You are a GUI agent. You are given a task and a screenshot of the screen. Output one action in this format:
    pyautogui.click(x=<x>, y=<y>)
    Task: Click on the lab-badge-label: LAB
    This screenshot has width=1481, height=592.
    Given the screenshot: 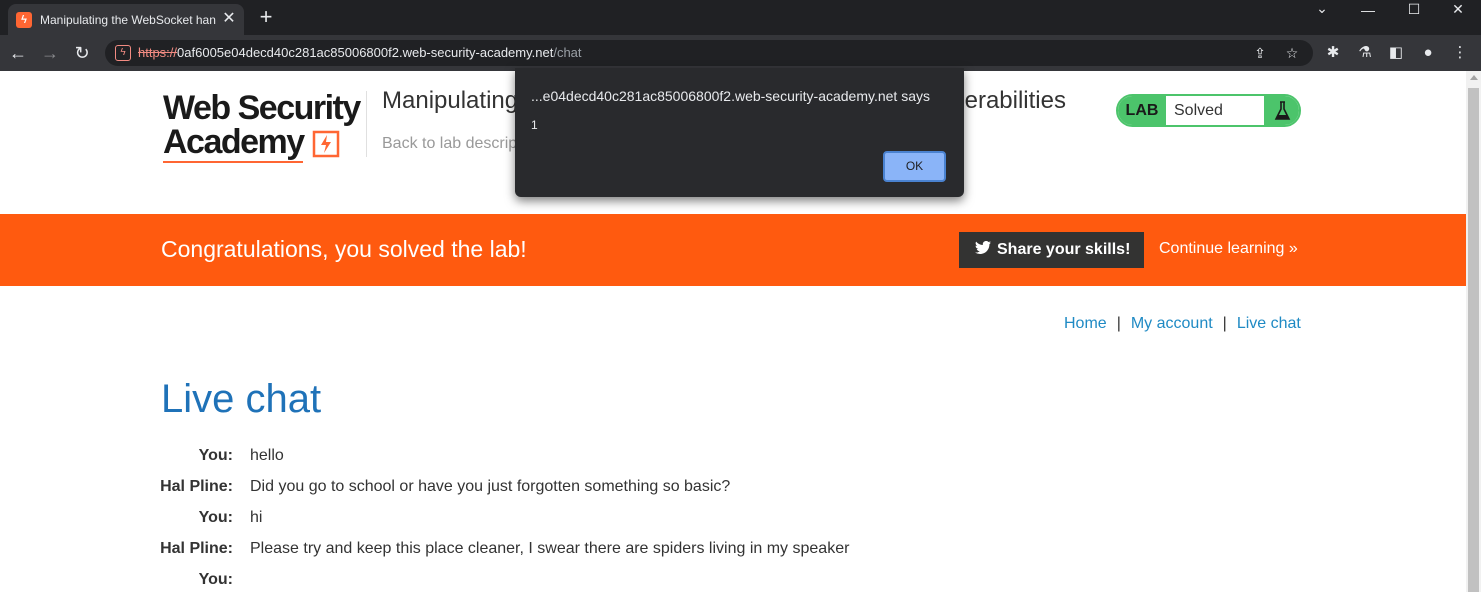 What is the action you would take?
    pyautogui.click(x=1142, y=110)
    